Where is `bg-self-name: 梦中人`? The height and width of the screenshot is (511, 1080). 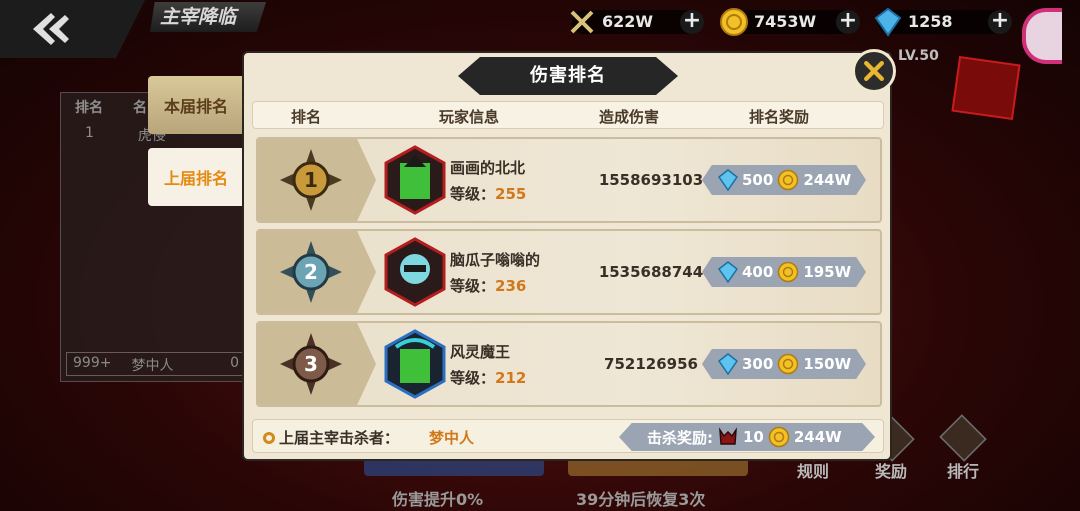
bg-self-name: 梦中人 is located at coordinates (152, 366).